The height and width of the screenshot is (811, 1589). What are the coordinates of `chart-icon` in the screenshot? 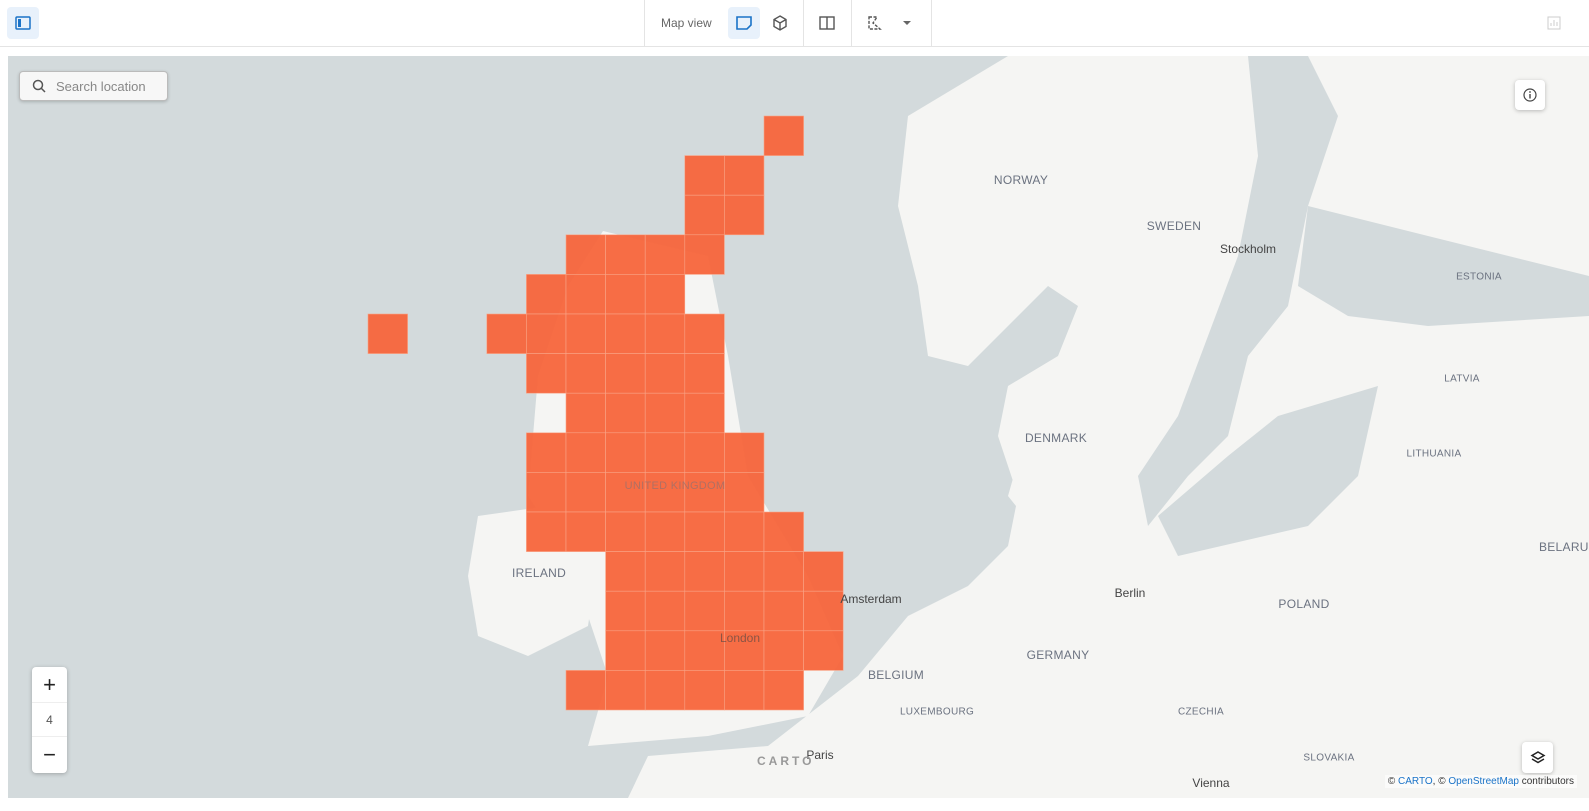 It's located at (1554, 23).